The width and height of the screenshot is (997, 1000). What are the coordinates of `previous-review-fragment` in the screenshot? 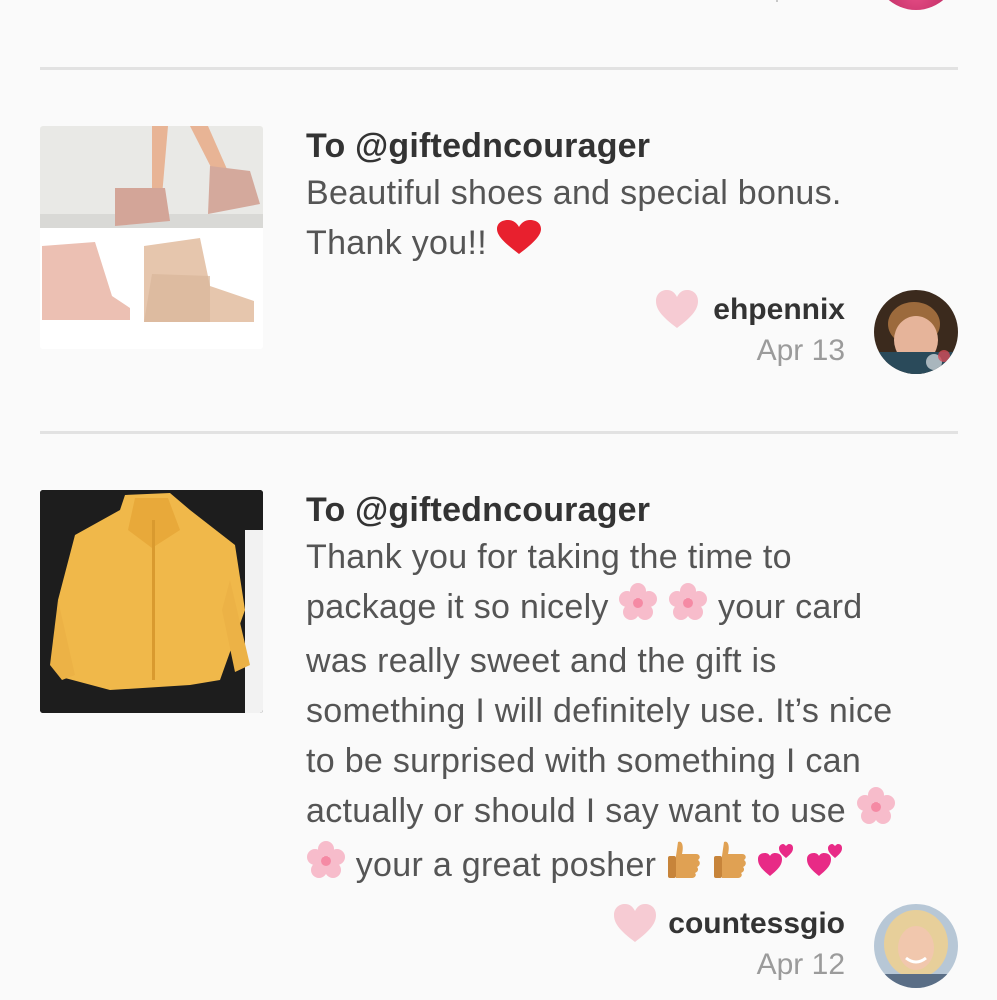 It's located at (782, 1).